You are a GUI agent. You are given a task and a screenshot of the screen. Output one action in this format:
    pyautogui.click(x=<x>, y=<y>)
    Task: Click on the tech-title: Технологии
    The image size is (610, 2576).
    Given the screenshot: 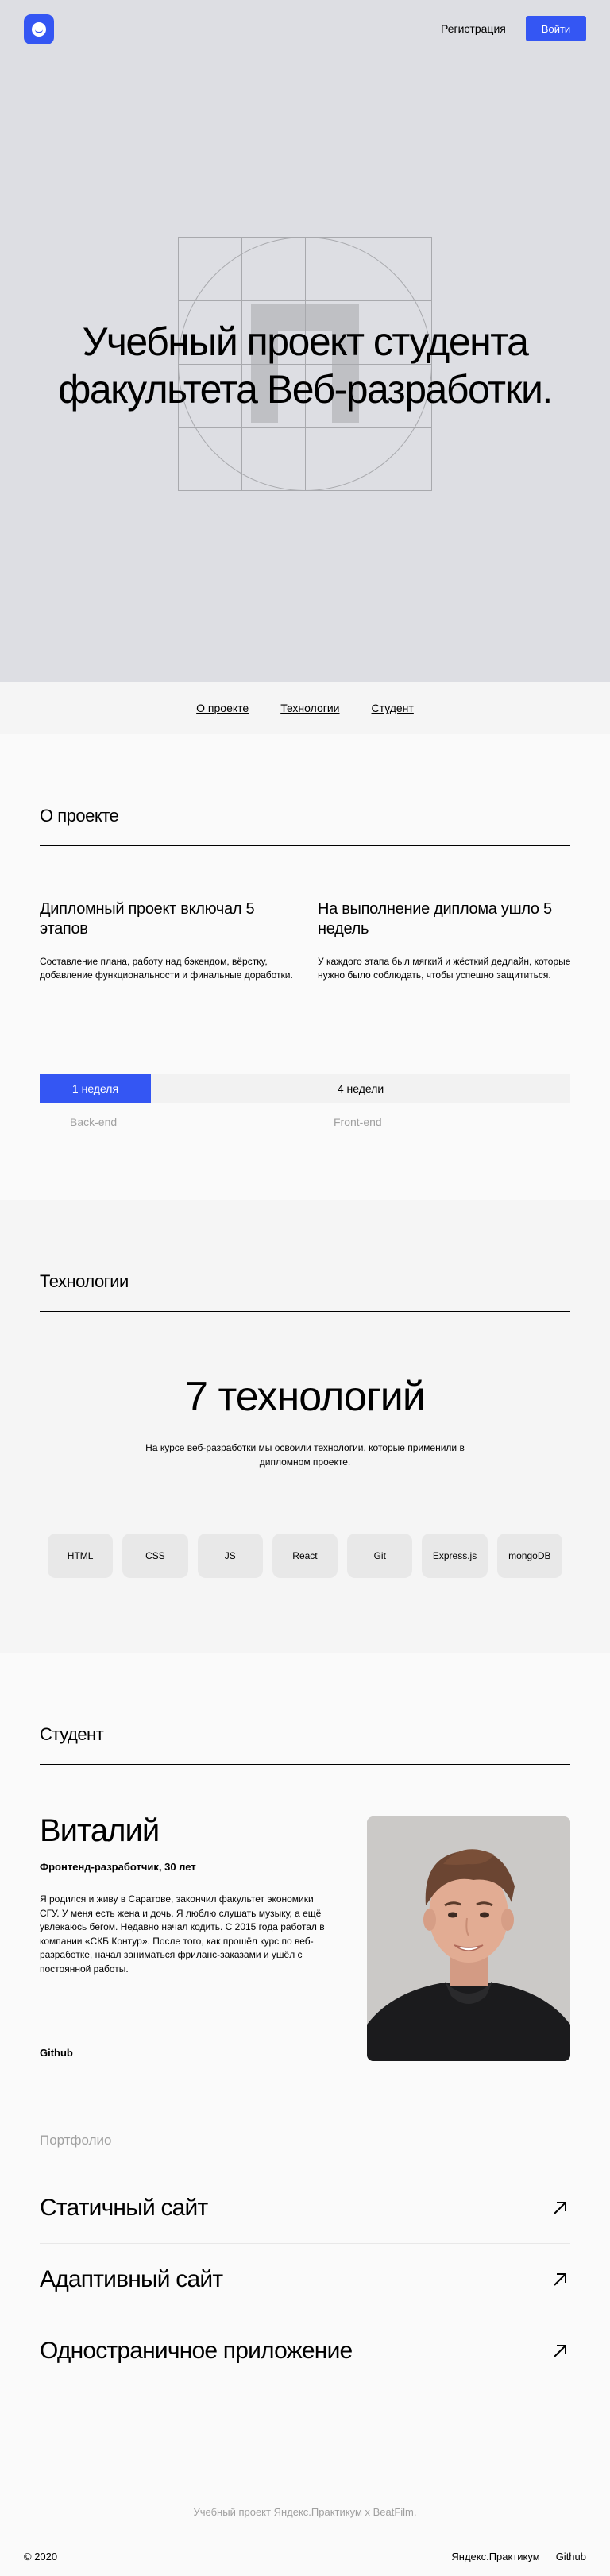 What is the action you would take?
    pyautogui.click(x=85, y=1281)
    